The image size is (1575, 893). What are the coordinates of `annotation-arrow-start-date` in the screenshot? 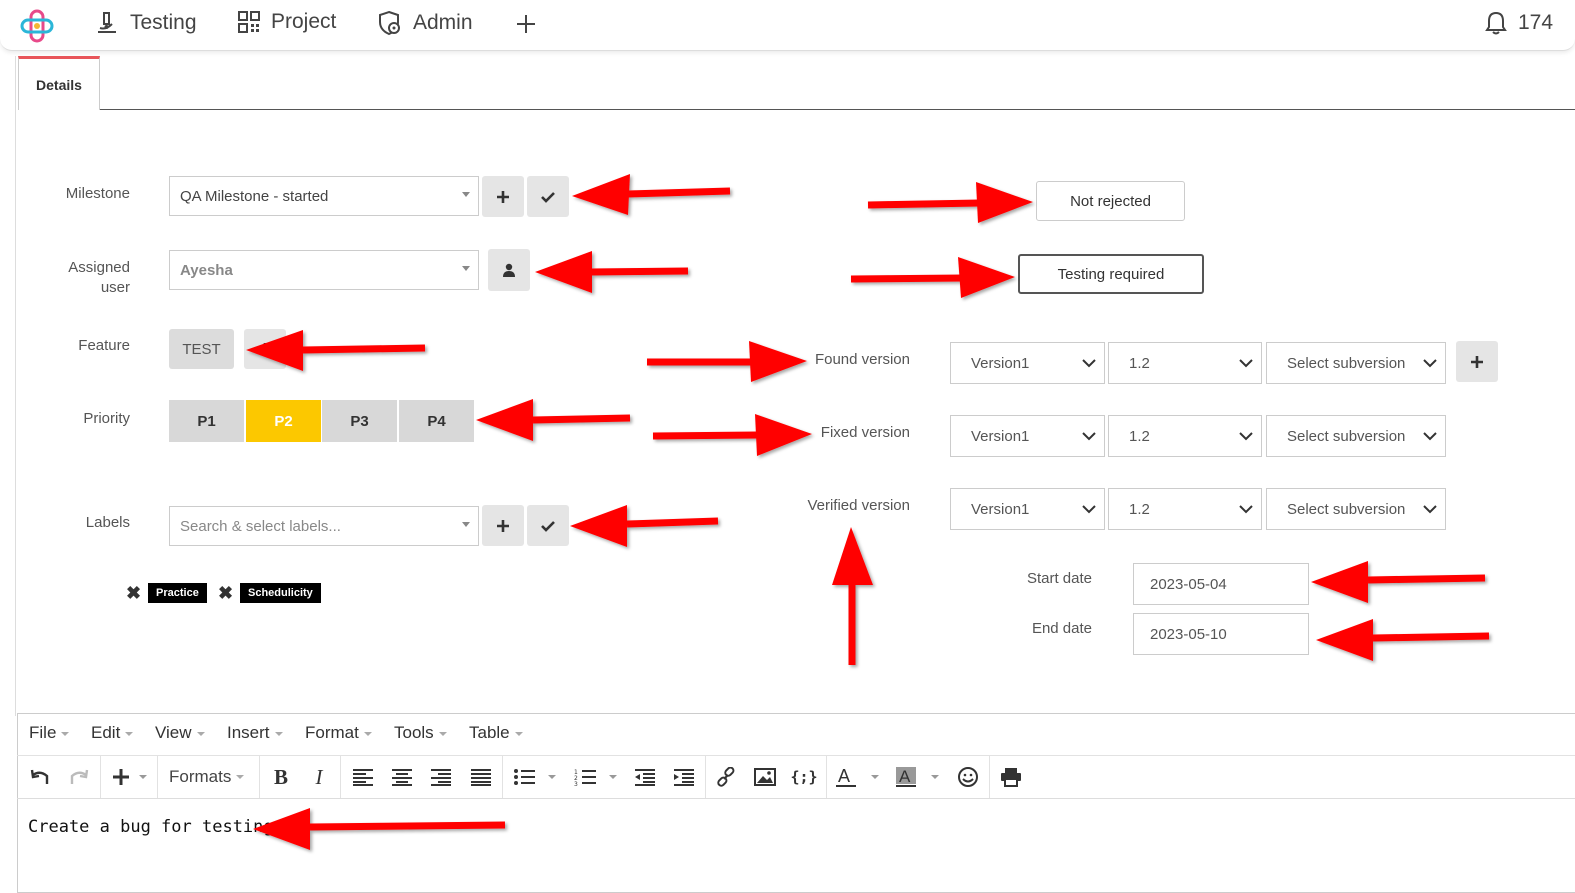 It's located at (1398, 582).